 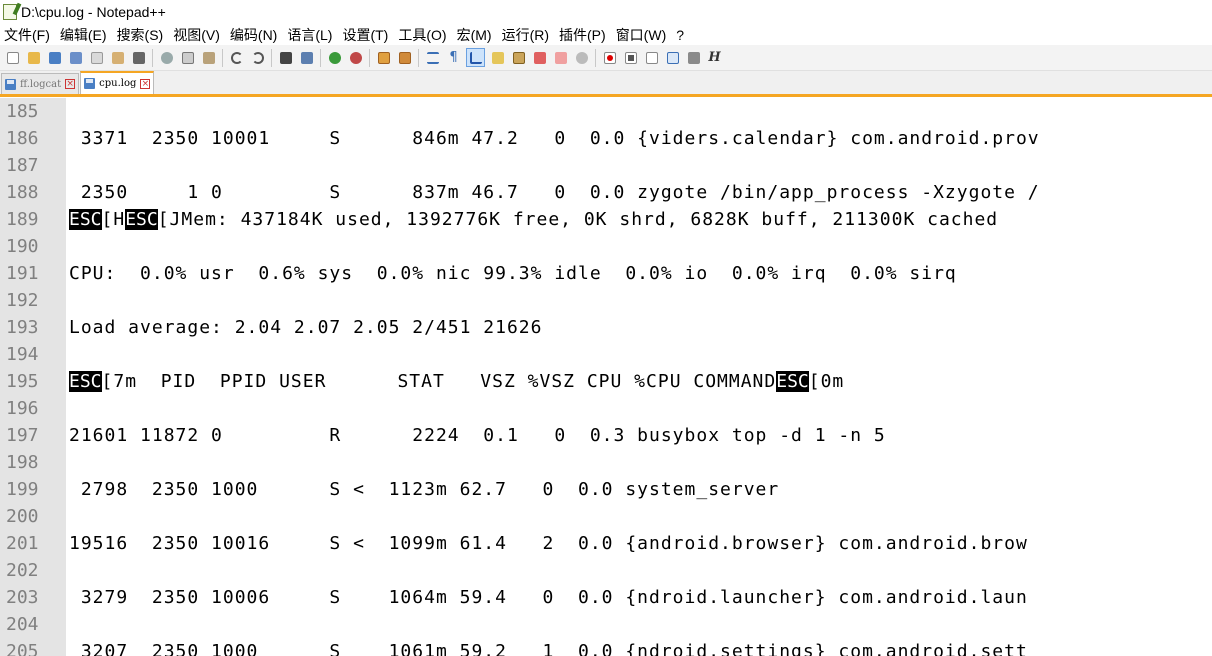 I want to click on file-tab: cpu.log ×, so click(x=117, y=82).